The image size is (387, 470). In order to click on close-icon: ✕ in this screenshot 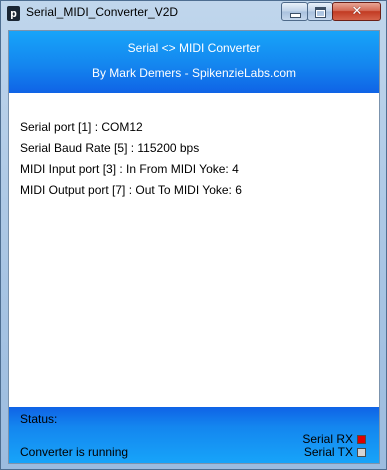, I will do `click(357, 11)`.